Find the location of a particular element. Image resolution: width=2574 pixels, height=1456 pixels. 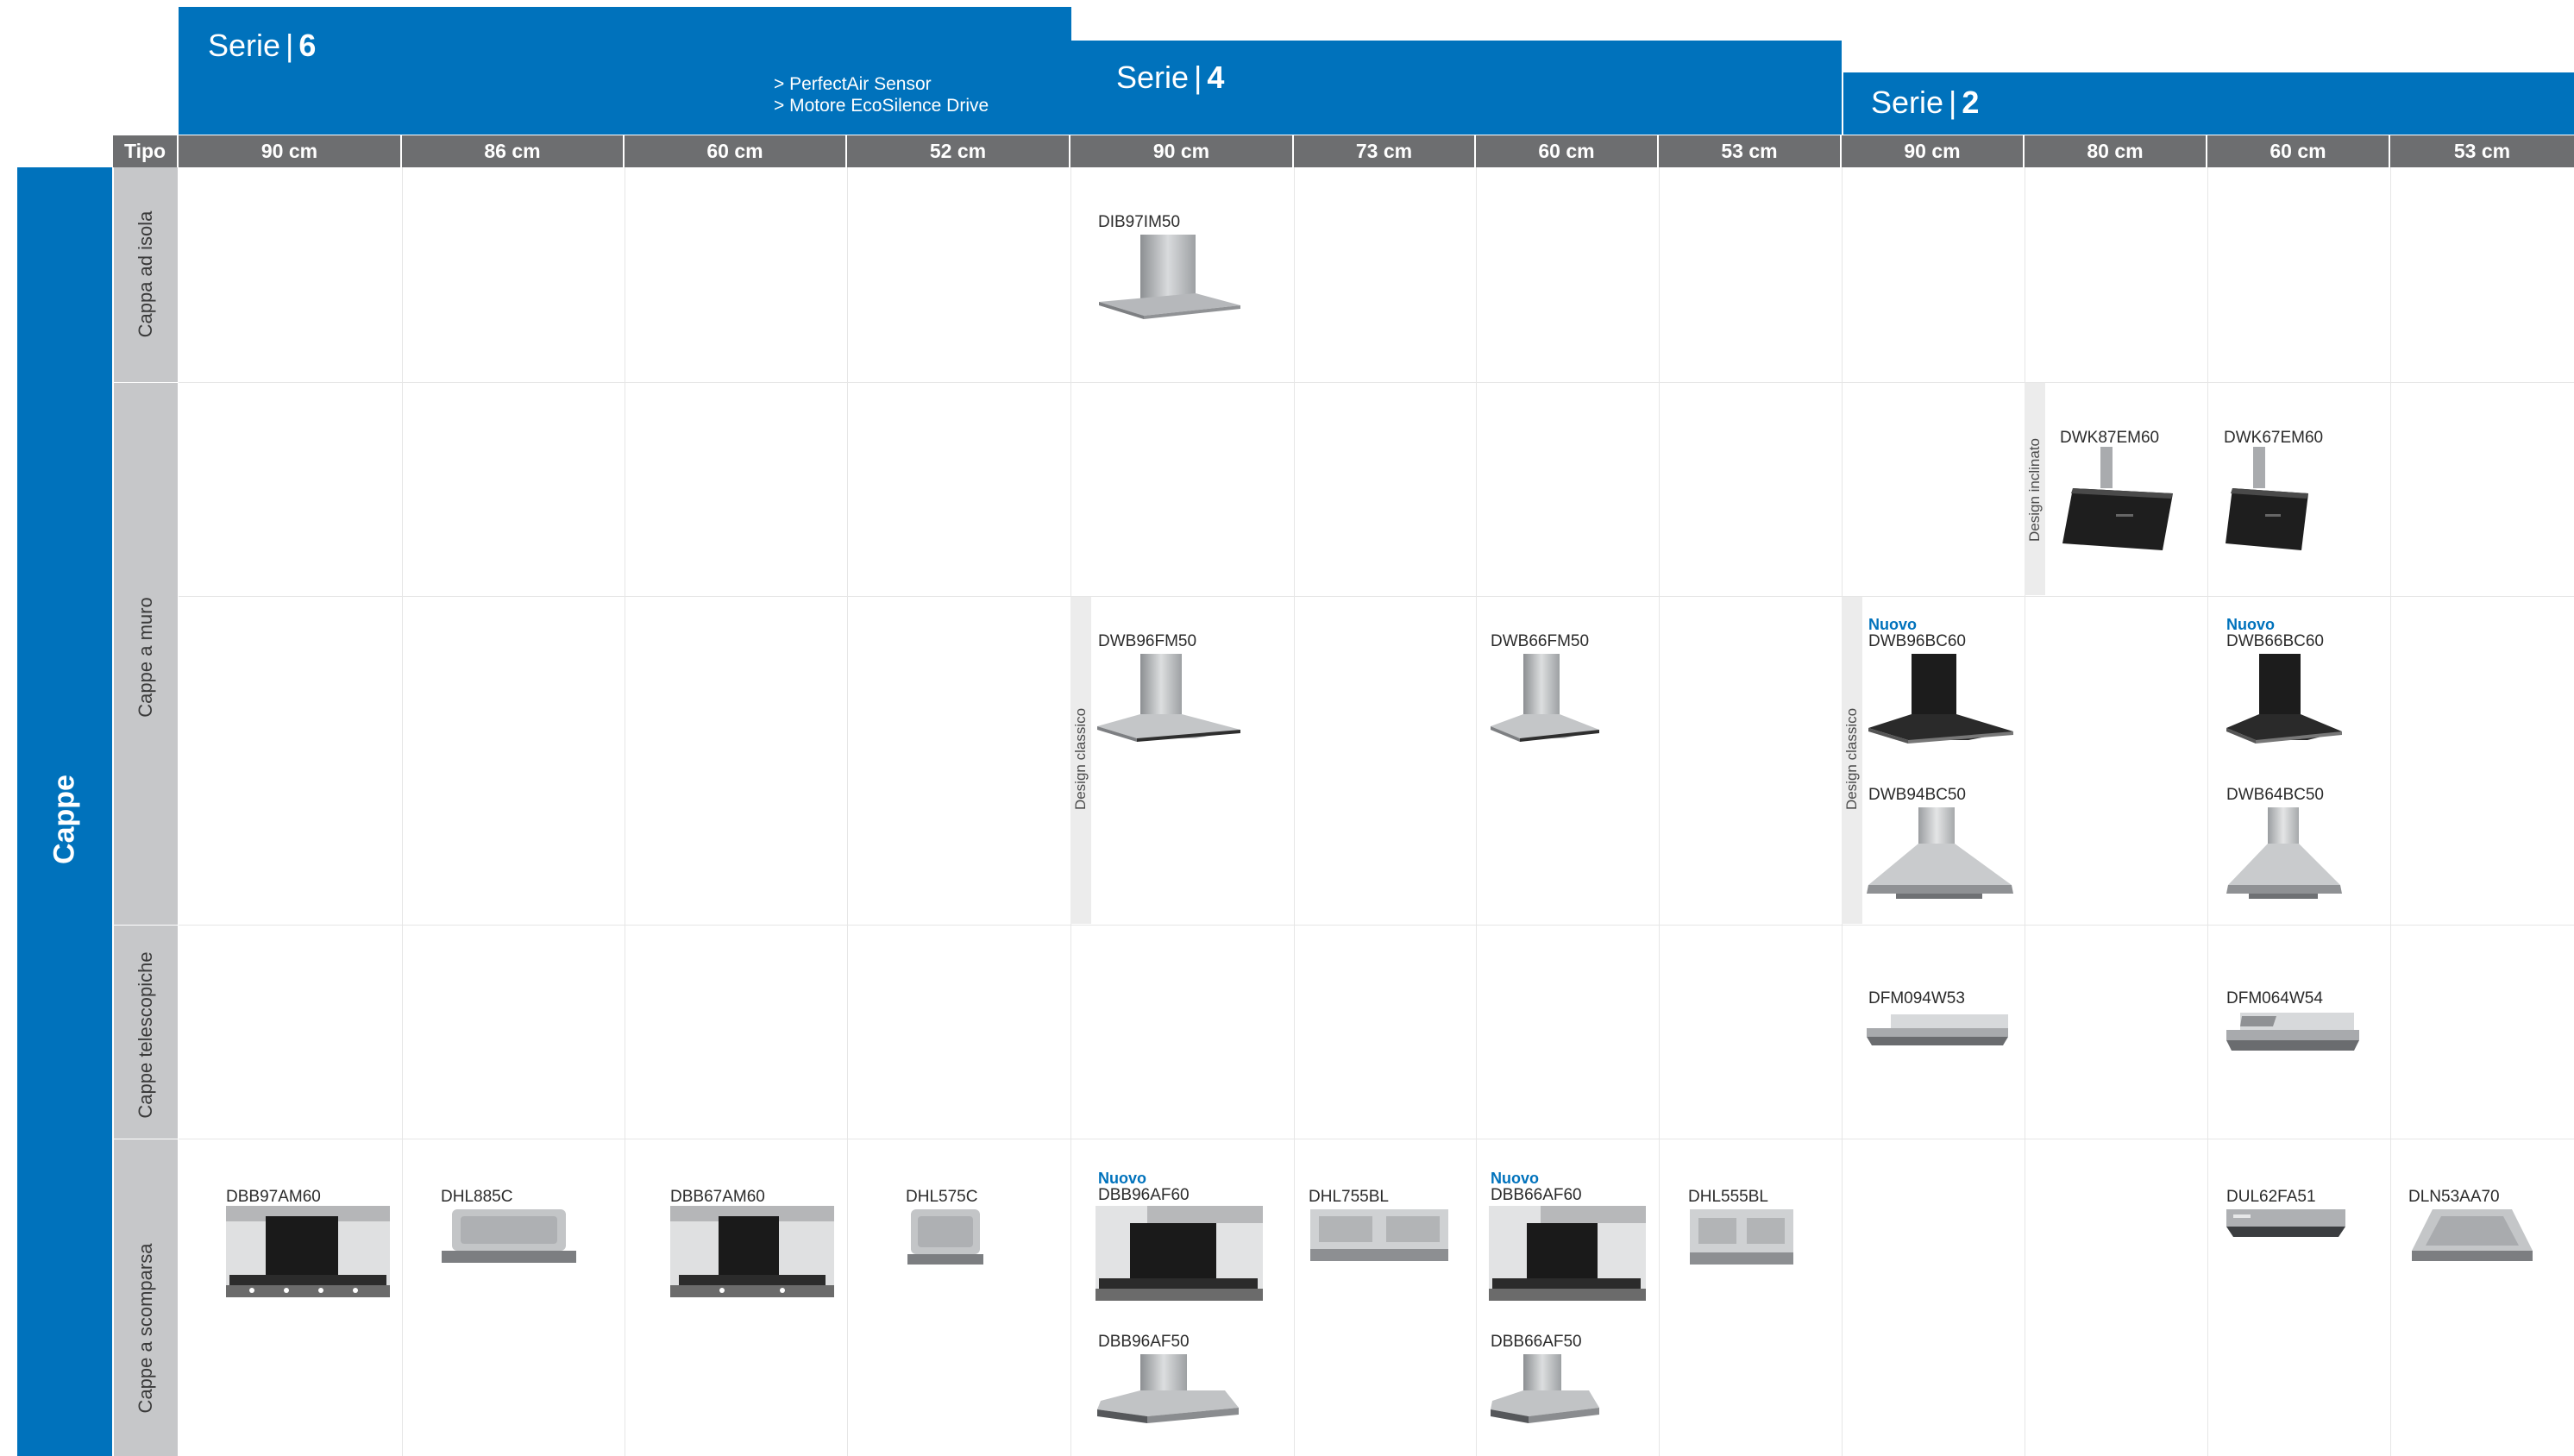

width-header-serie4-60: 60 cm is located at coordinates (1567, 151).